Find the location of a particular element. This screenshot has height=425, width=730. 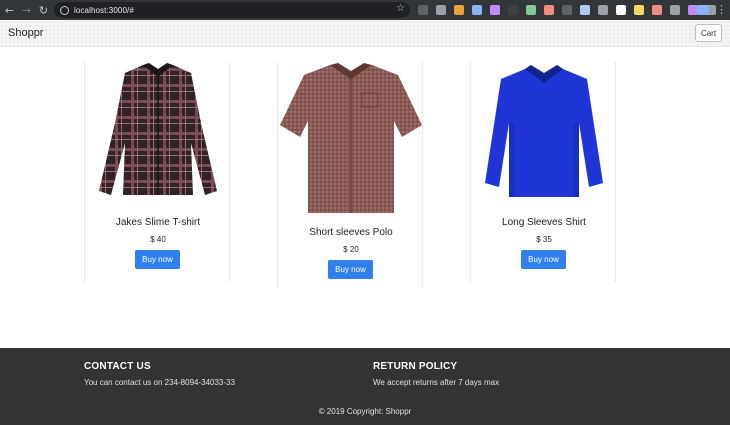

plaid-shirt-icon is located at coordinates (158, 129).